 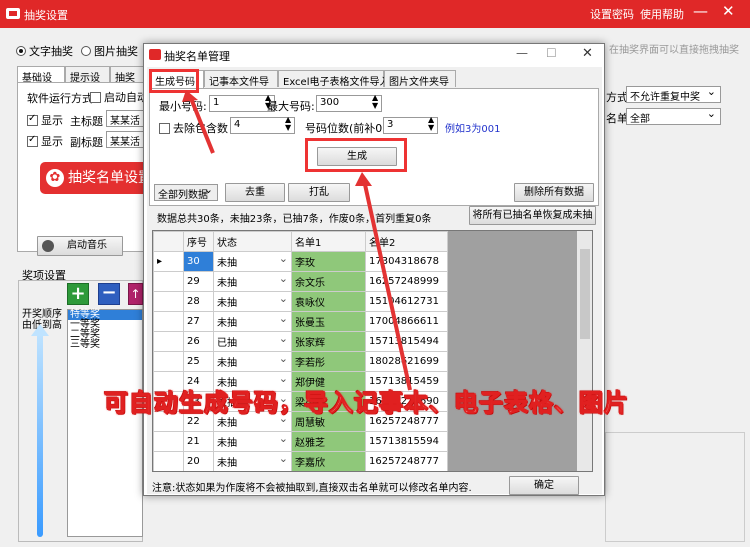 What do you see at coordinates (201, 124) in the screenshot?
I see `arrow-to-tab` at bounding box center [201, 124].